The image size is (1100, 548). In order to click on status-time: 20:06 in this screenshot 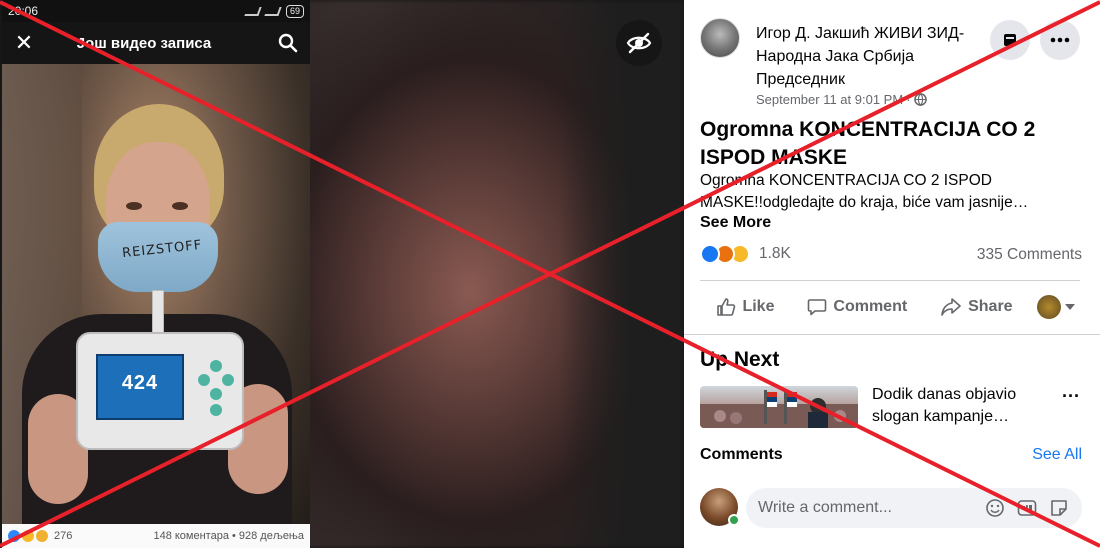, I will do `click(23, 11)`.